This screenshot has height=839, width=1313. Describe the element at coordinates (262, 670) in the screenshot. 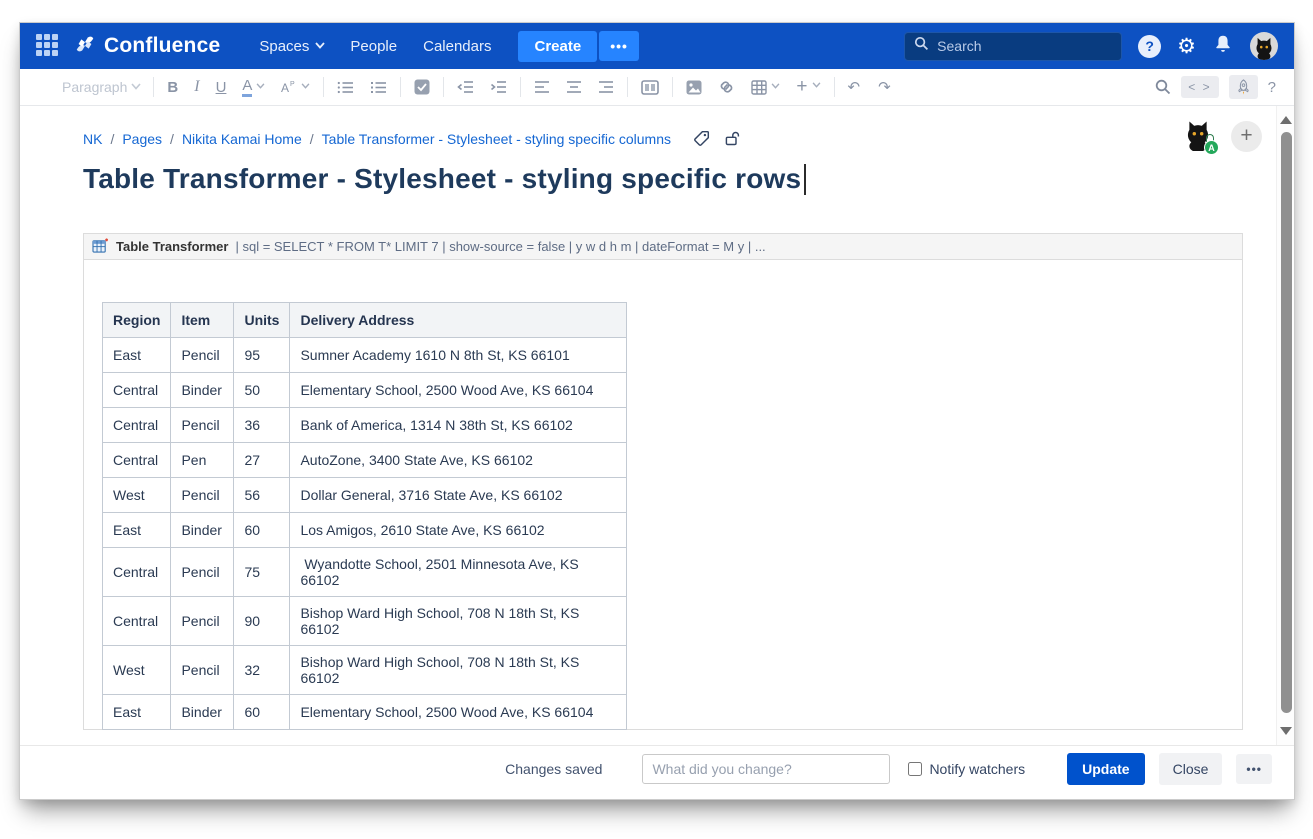

I see `table-cell: 32` at that location.